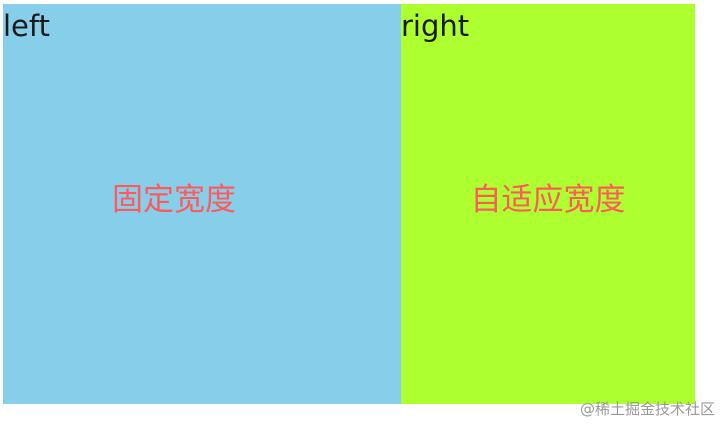  I want to click on right-panel-label: right, so click(435, 26).